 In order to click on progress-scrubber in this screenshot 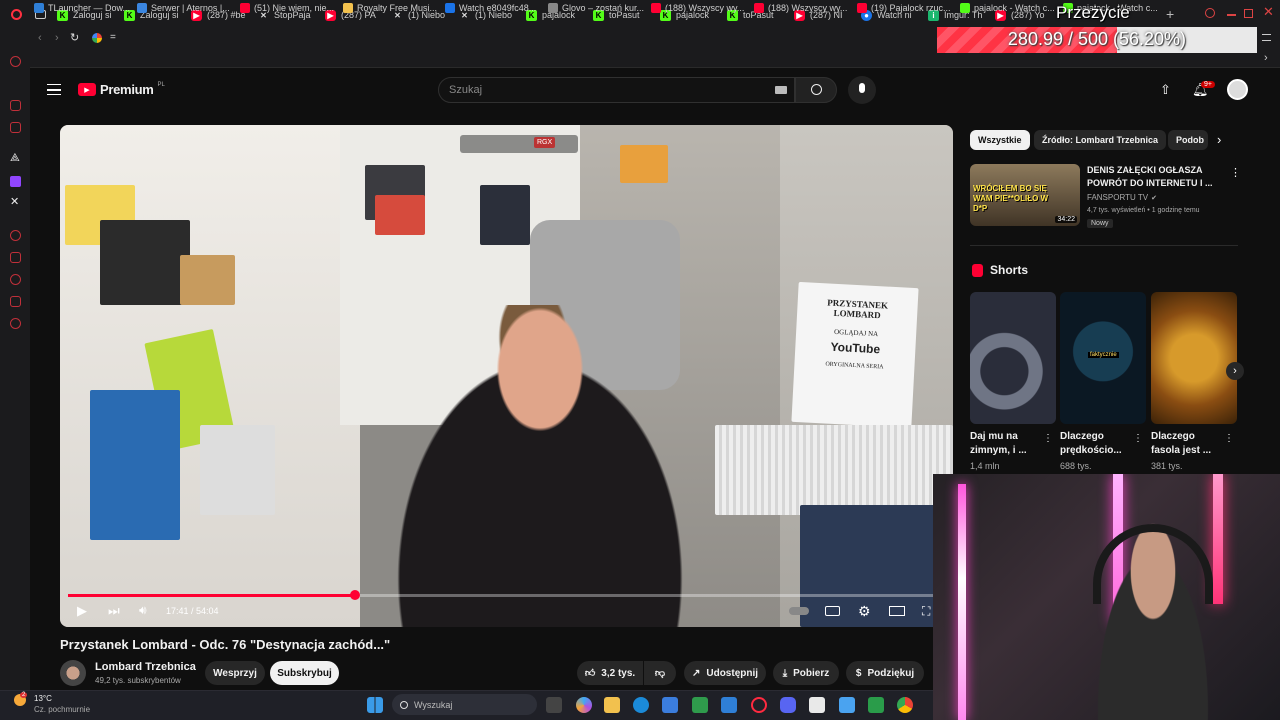, I will do `click(355, 595)`.